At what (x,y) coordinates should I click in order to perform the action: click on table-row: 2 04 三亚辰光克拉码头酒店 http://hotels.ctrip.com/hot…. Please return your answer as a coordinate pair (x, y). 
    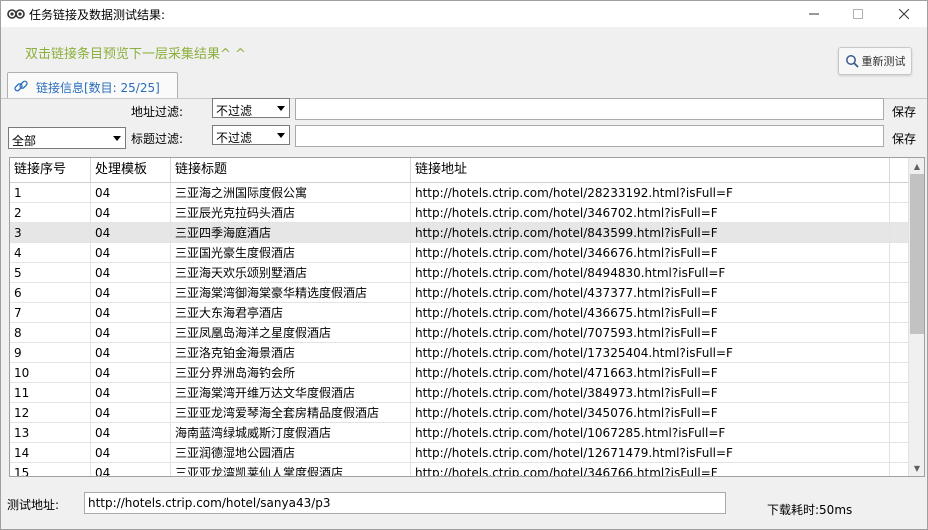
    Looking at the image, I should click on (459, 213).